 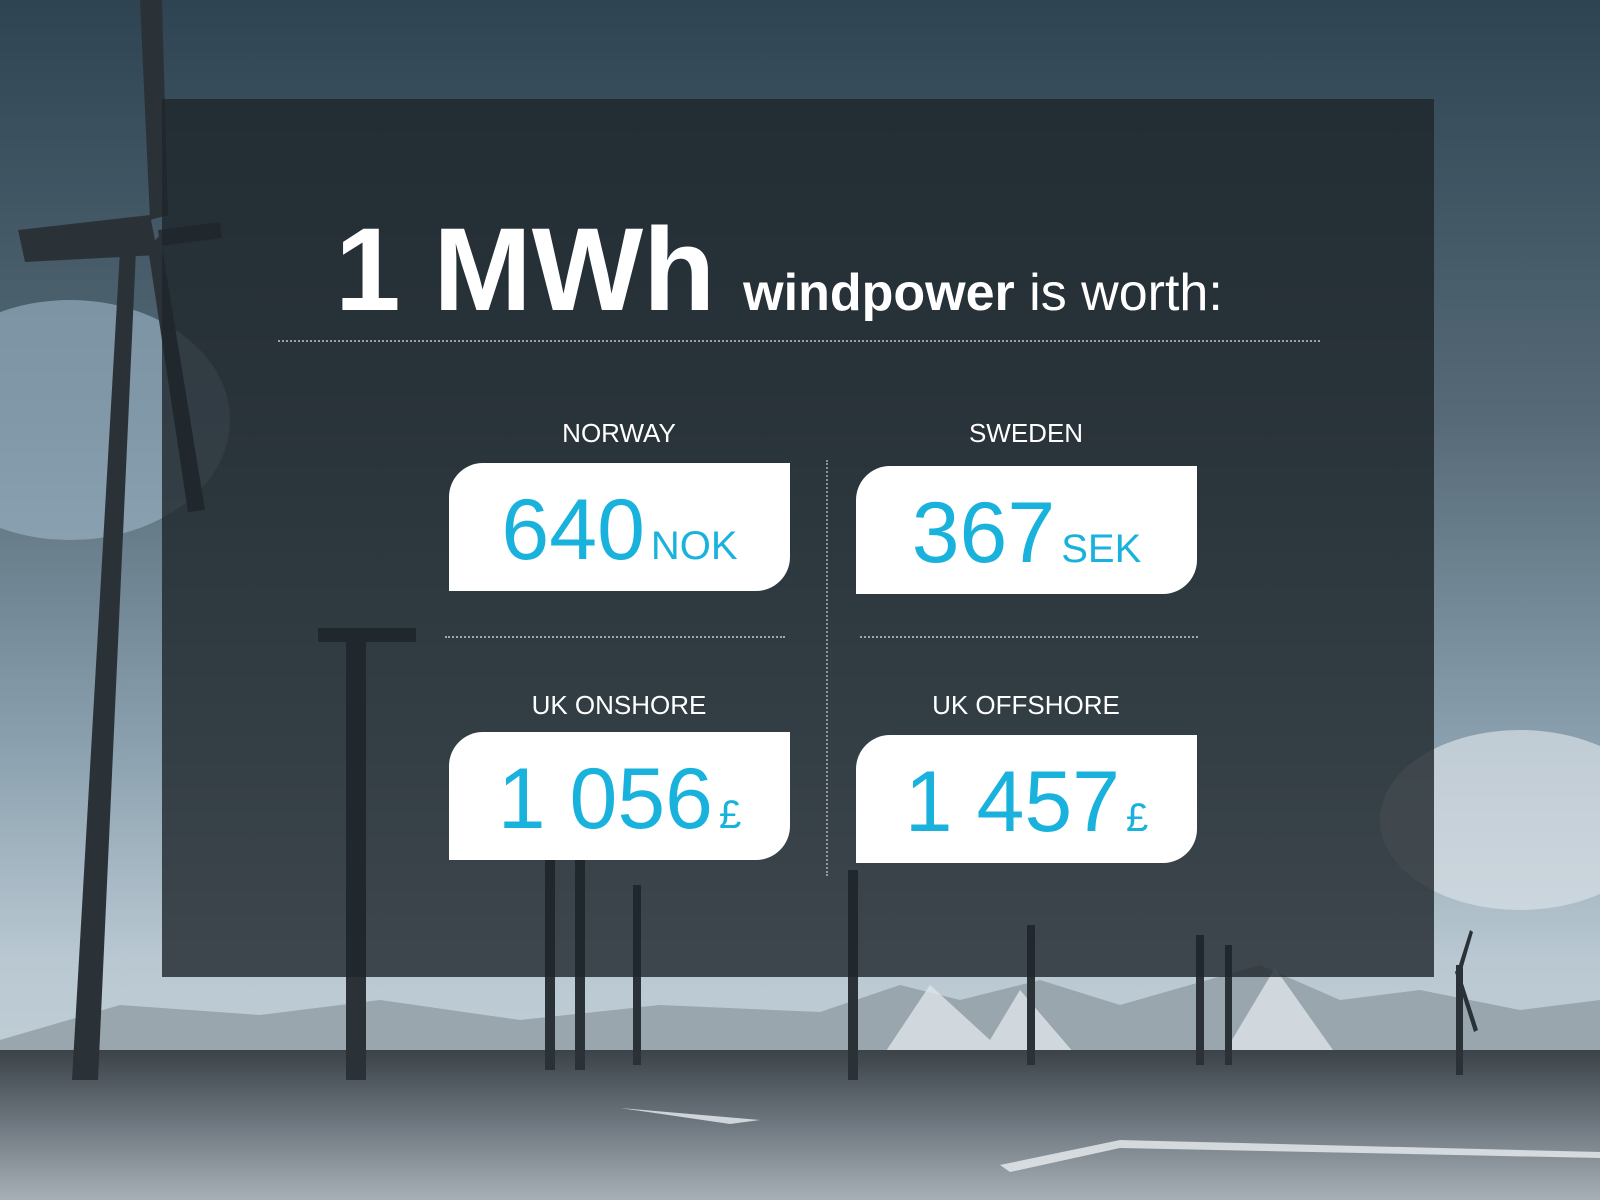 What do you see at coordinates (1029, 637) in the screenshot?
I see `row-divider-right` at bounding box center [1029, 637].